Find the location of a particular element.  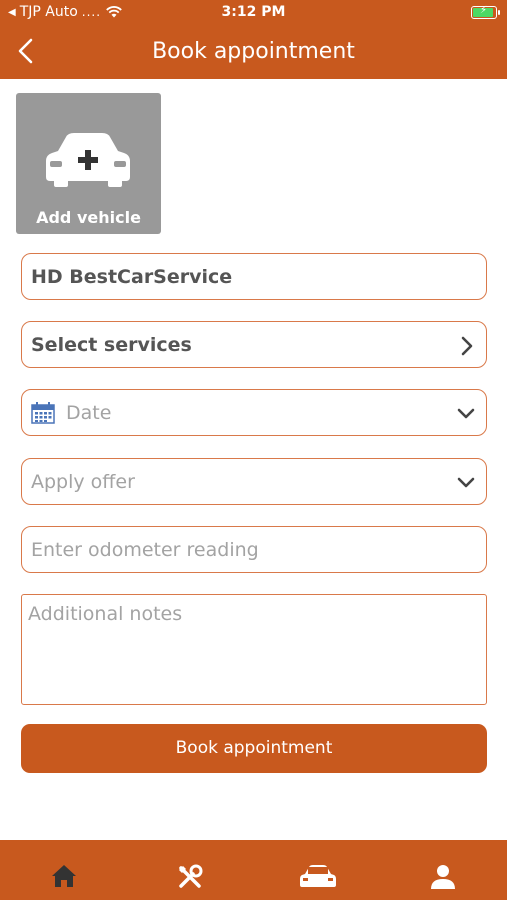

book-appointment-button: Book appointment is located at coordinates (254, 748).